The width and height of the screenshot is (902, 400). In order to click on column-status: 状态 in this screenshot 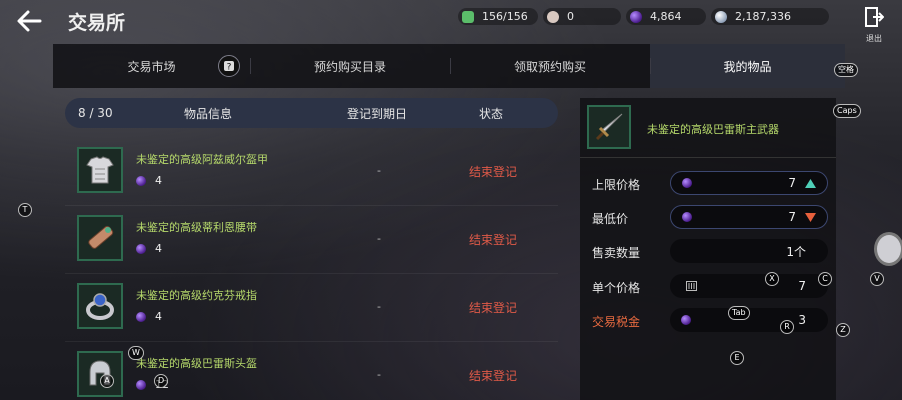, I will do `click(491, 113)`.